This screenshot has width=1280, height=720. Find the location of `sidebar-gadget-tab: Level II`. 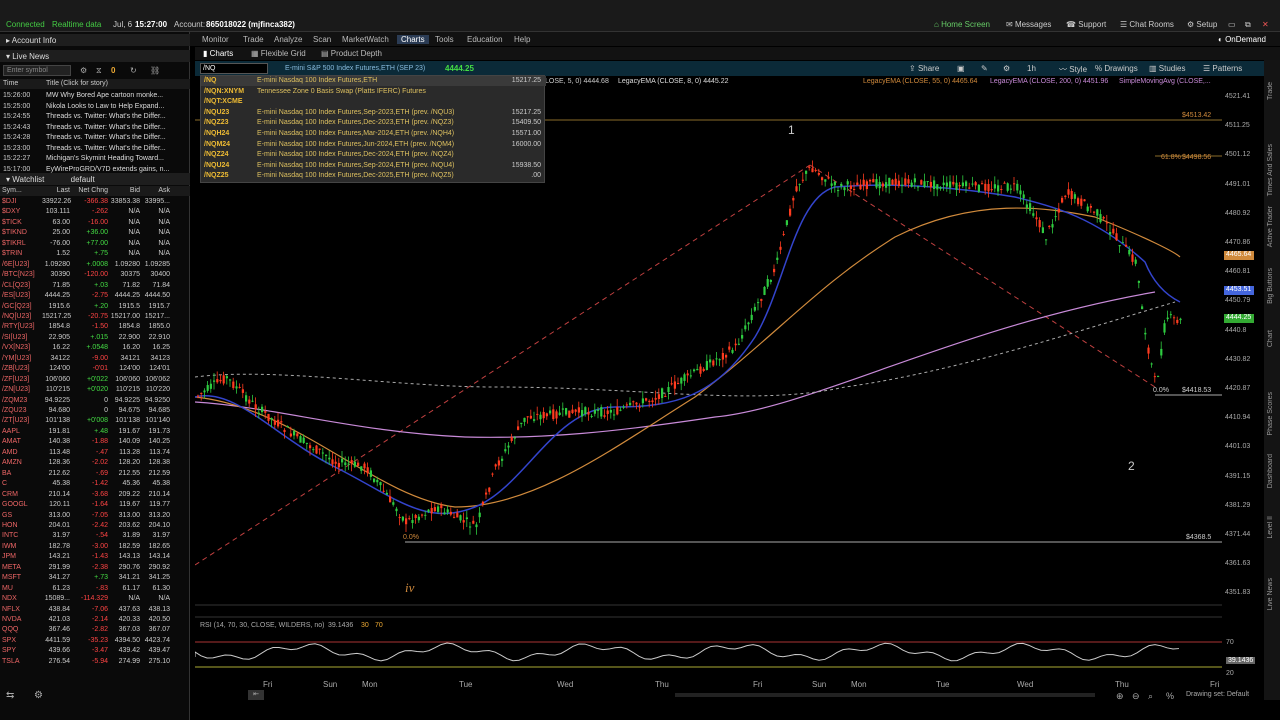

sidebar-gadget-tab: Level II is located at coordinates (1270, 527).